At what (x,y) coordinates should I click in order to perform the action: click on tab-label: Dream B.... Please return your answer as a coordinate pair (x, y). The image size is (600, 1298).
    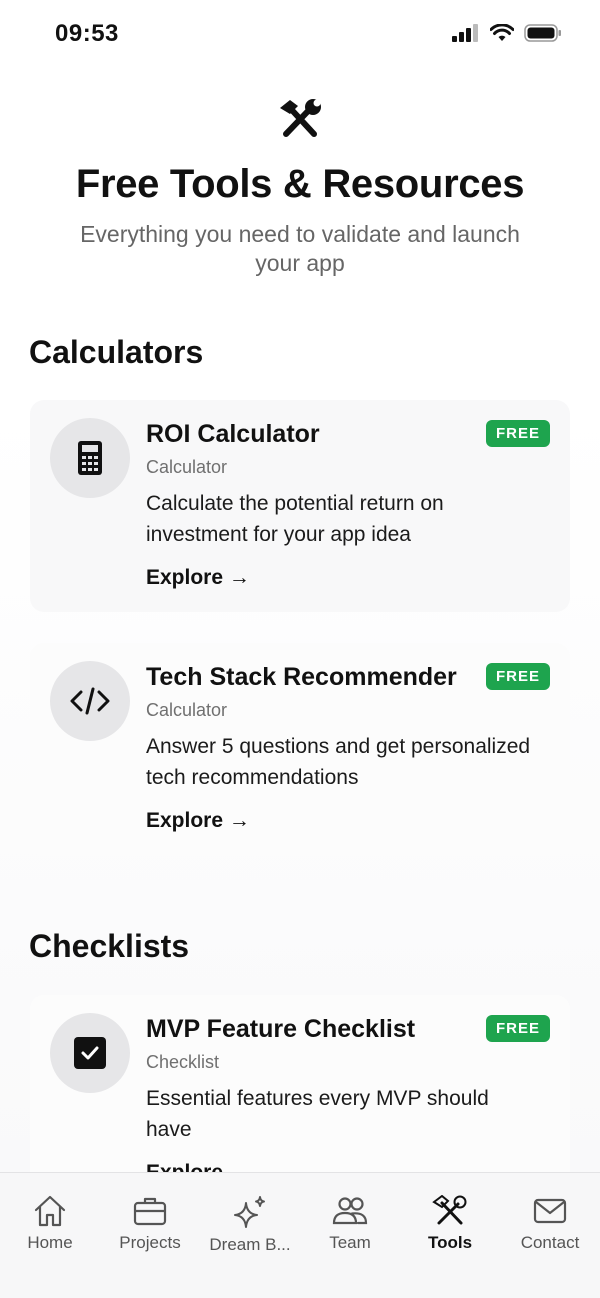
    Looking at the image, I should click on (250, 1244).